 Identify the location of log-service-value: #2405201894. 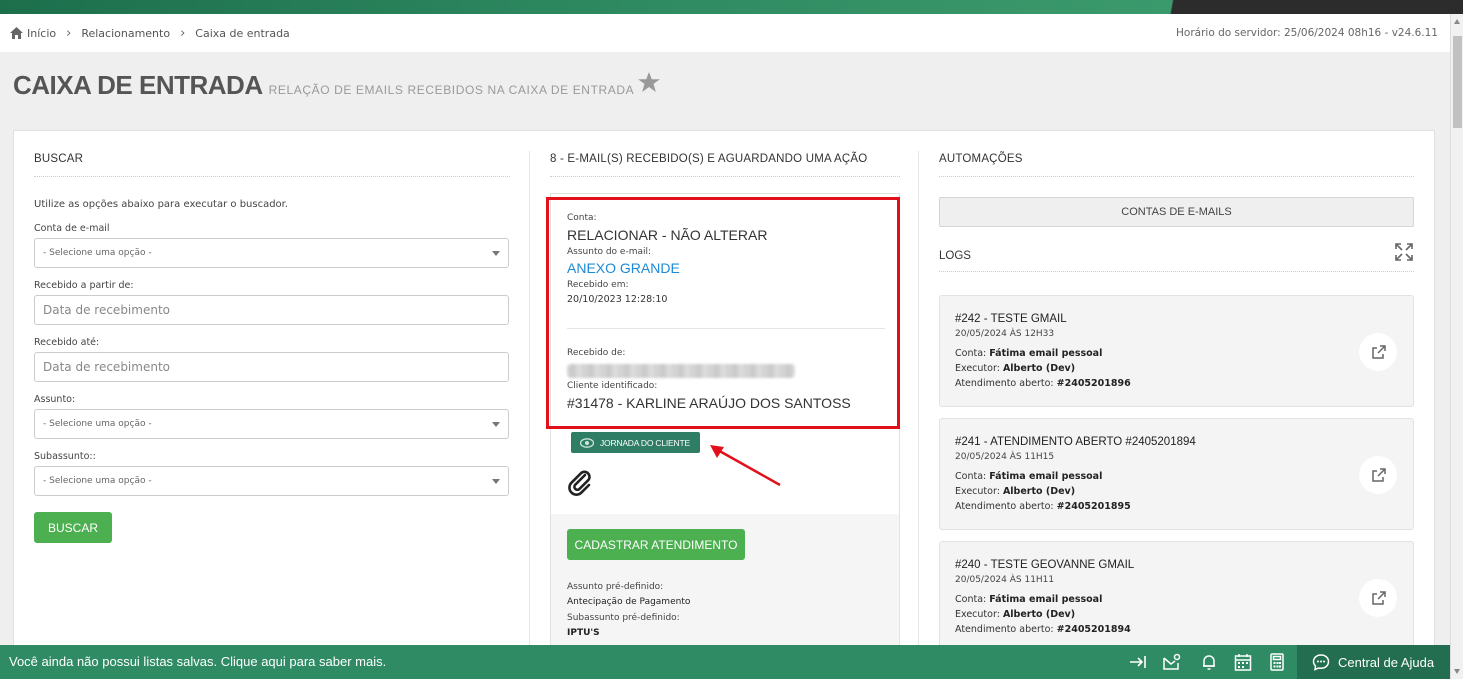
(1093, 629).